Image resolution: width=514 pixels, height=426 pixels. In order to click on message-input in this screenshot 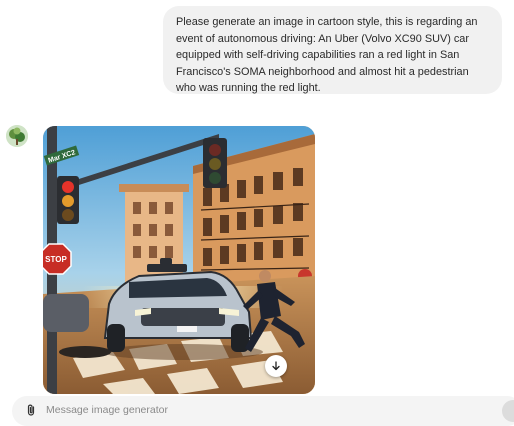, I will do `click(256, 410)`.